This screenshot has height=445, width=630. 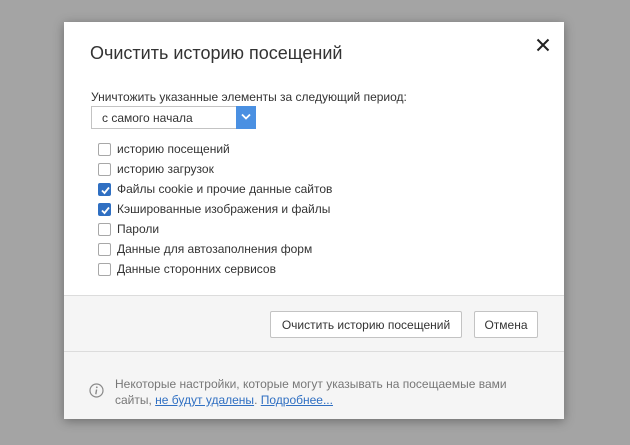 I want to click on option-label: Данные для автозаполнения форм, so click(x=215, y=249).